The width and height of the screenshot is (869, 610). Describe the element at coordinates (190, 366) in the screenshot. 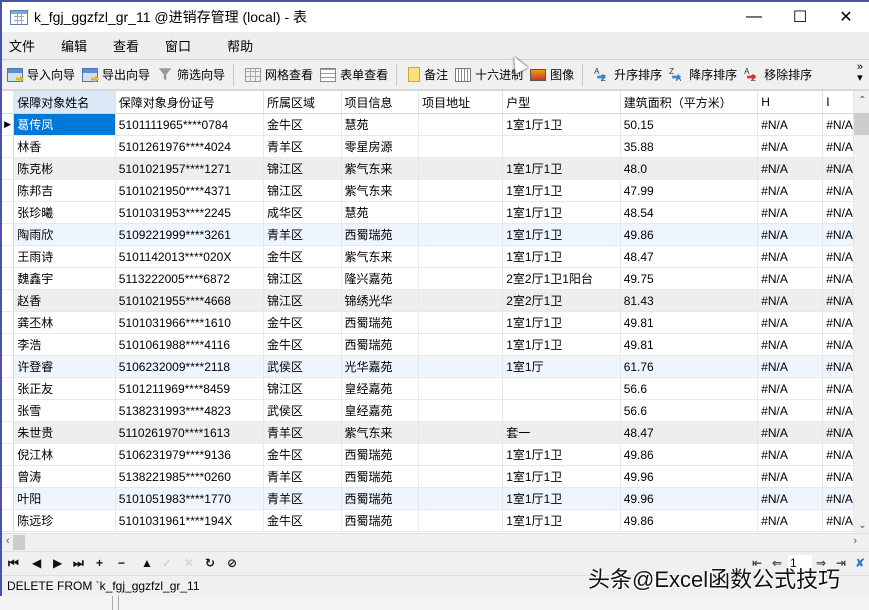

I see `table-cell: 5106232009****2118` at that location.